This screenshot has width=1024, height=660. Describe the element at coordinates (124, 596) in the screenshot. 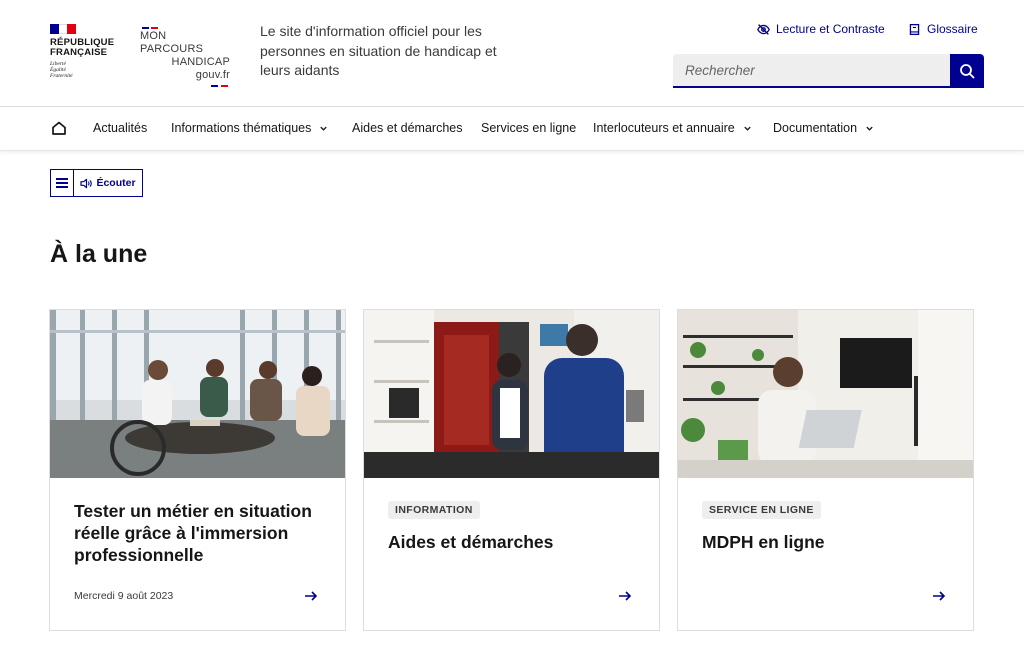

I see `card-date: Mercredi 9 août 2023` at that location.